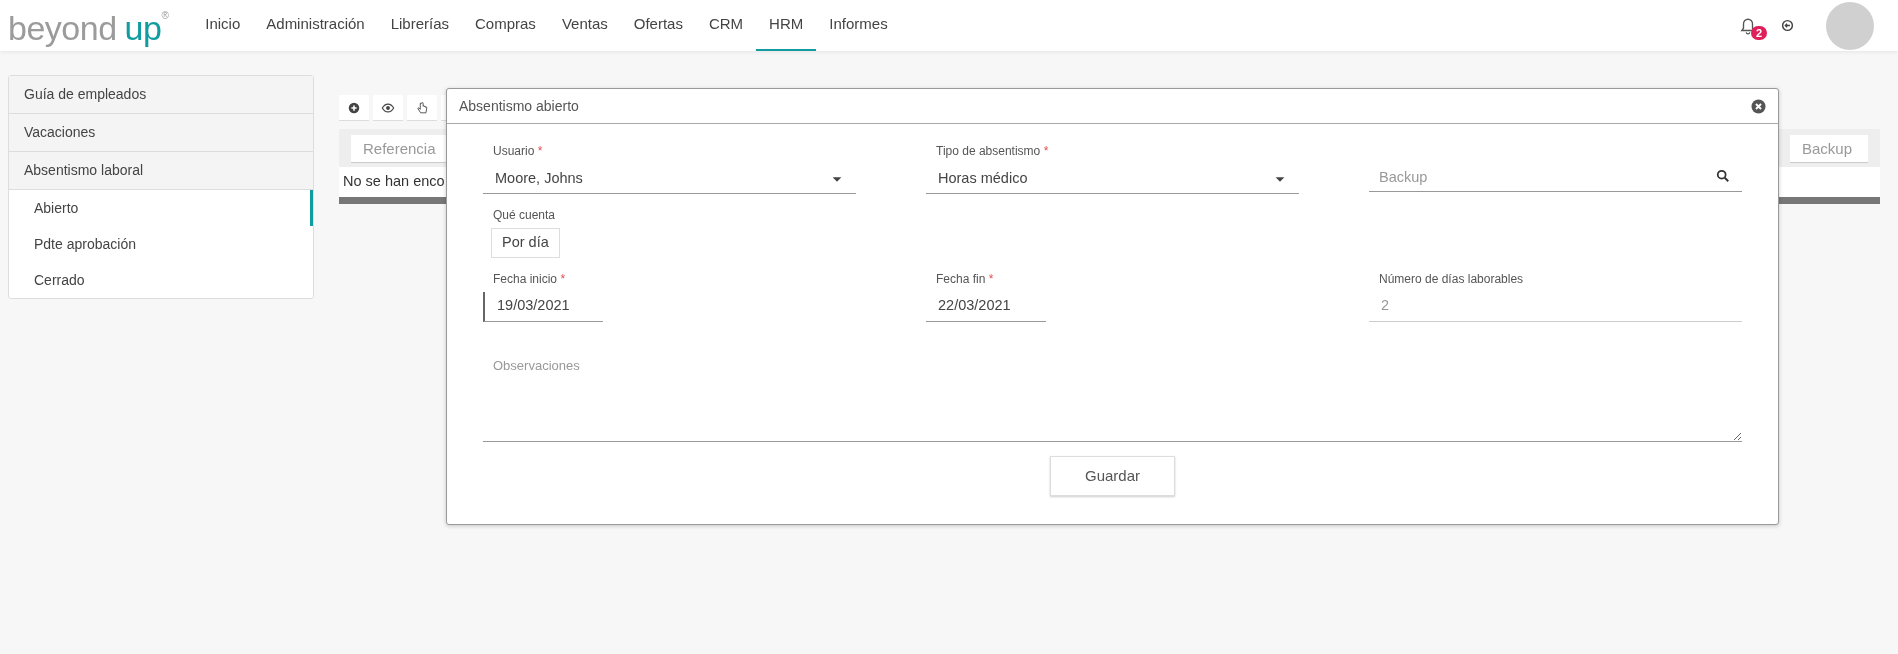 This screenshot has height=654, width=1898. Describe the element at coordinates (530, 279) in the screenshot. I see `field-label: Fecha inicio *` at that location.